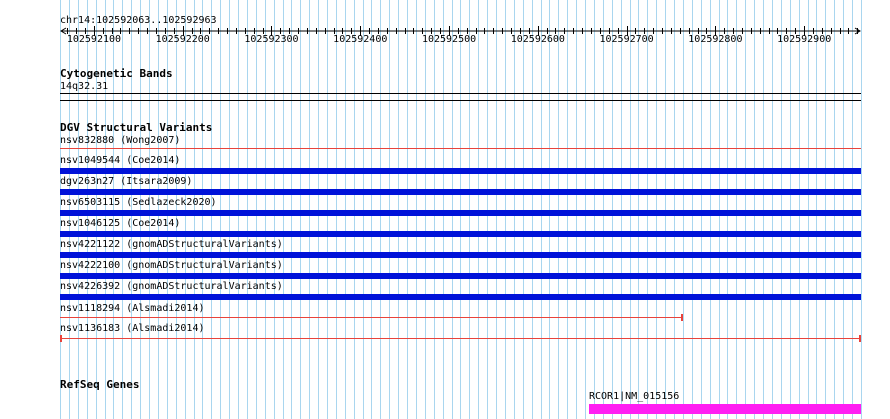 Image resolution: width=890 pixels, height=419 pixels. Describe the element at coordinates (460, 100) in the screenshot. I see `cytoband-line-bottom` at that location.